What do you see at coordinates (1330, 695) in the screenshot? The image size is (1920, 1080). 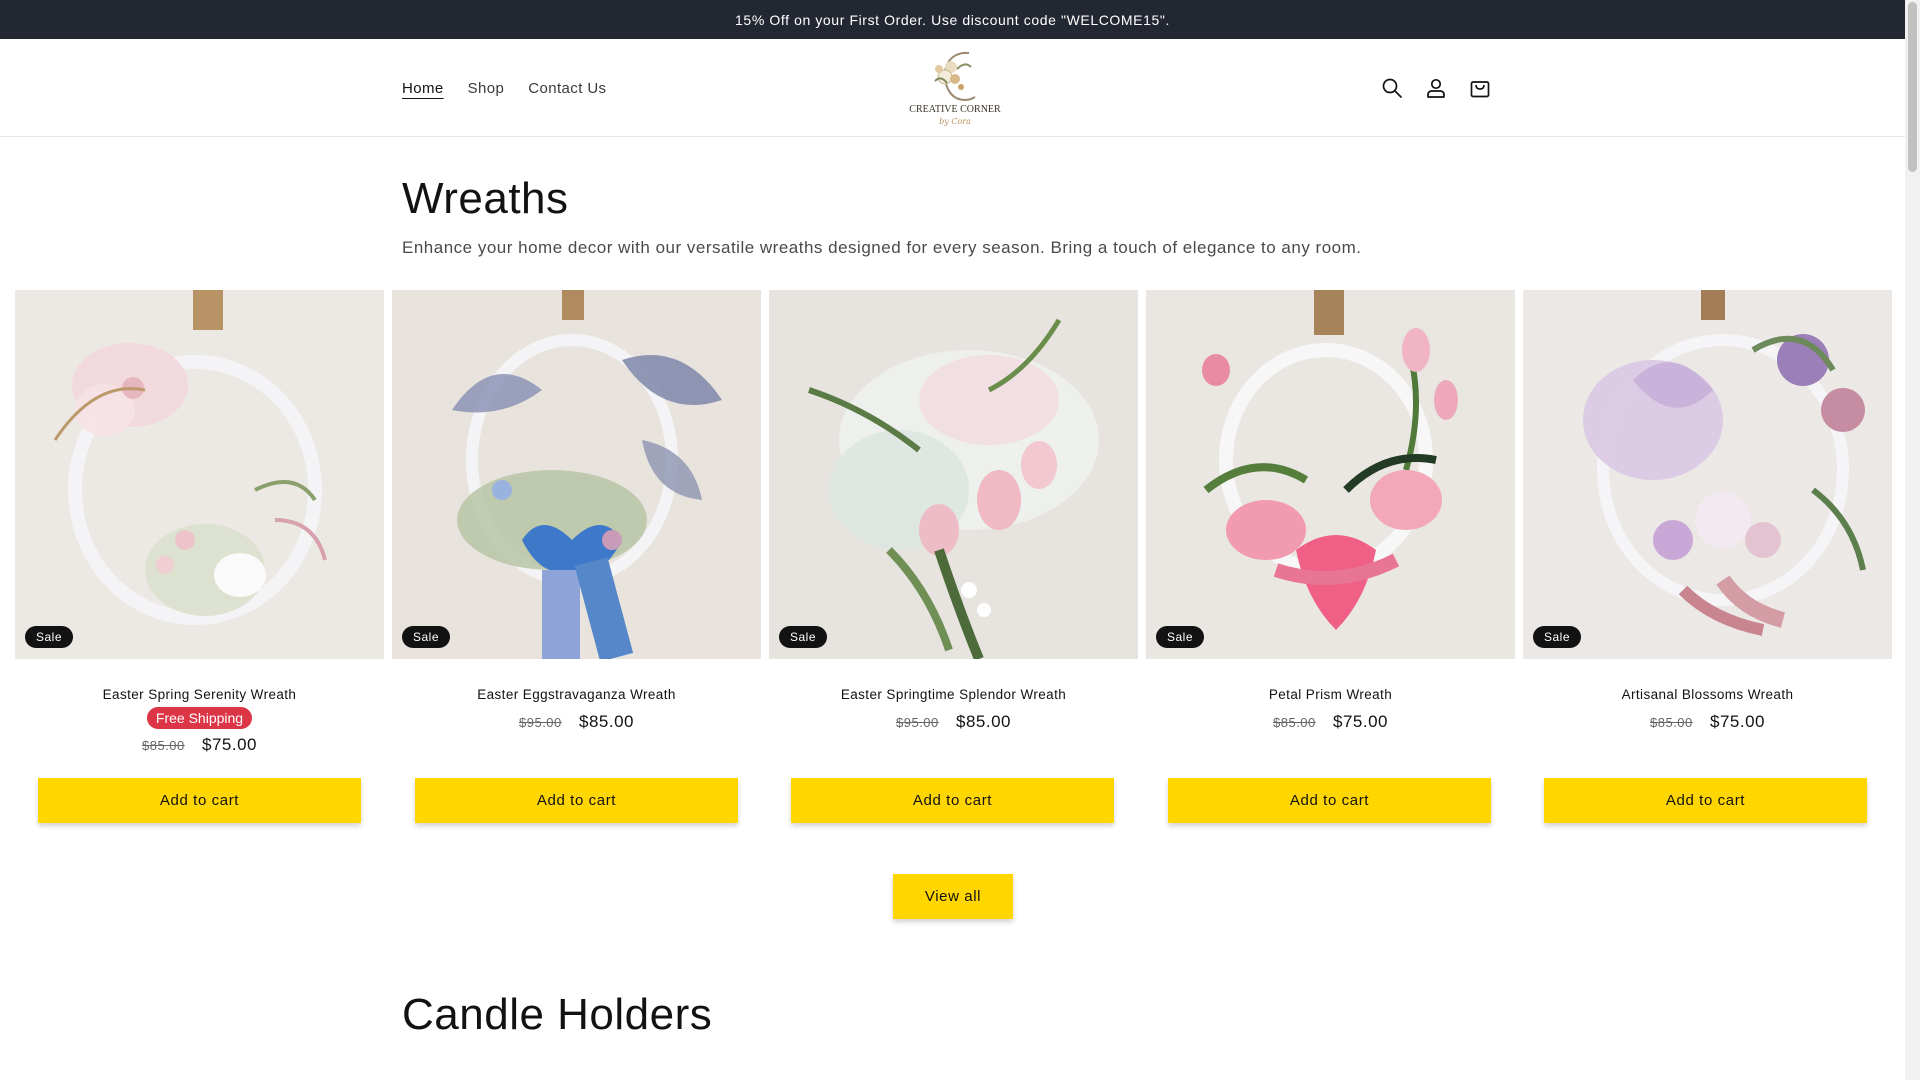 I see `product-title: Petal Prism Wreath` at bounding box center [1330, 695].